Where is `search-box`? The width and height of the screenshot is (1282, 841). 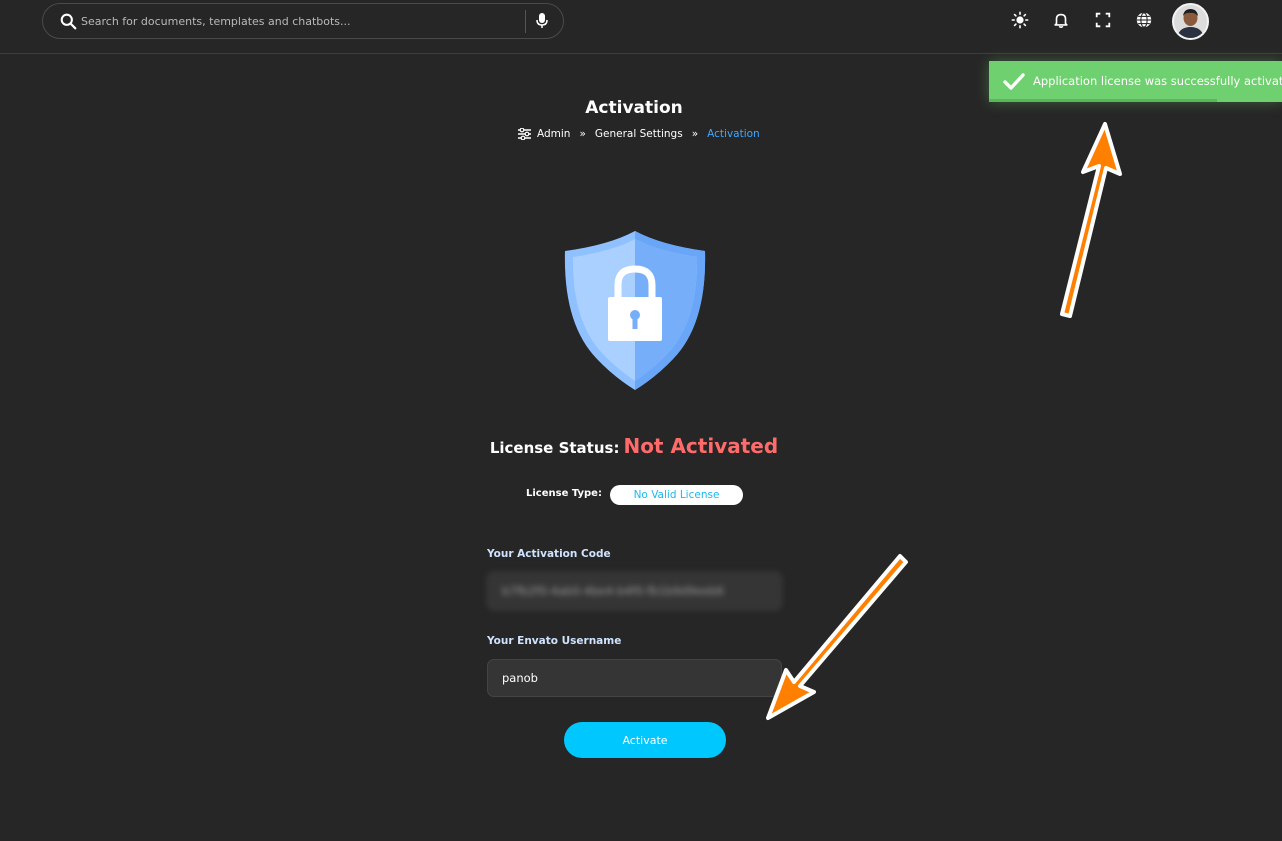
search-box is located at coordinates (303, 21).